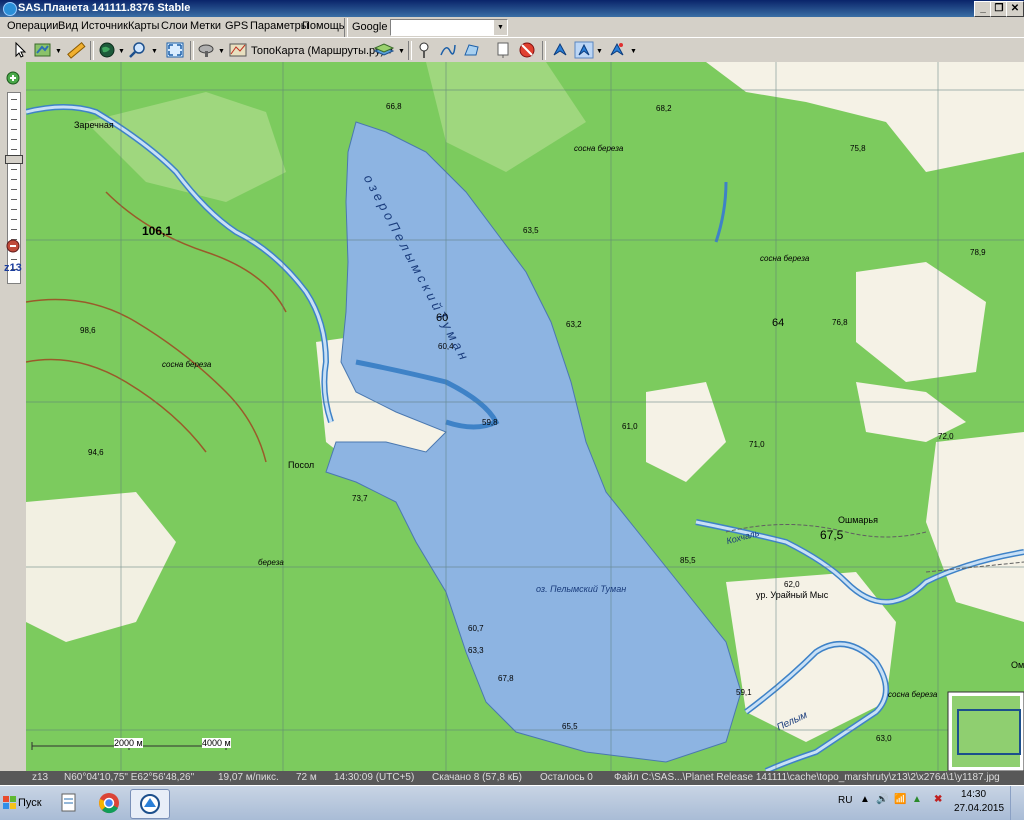  What do you see at coordinates (757, 444) in the screenshot?
I see `elevation-label: 71,0` at bounding box center [757, 444].